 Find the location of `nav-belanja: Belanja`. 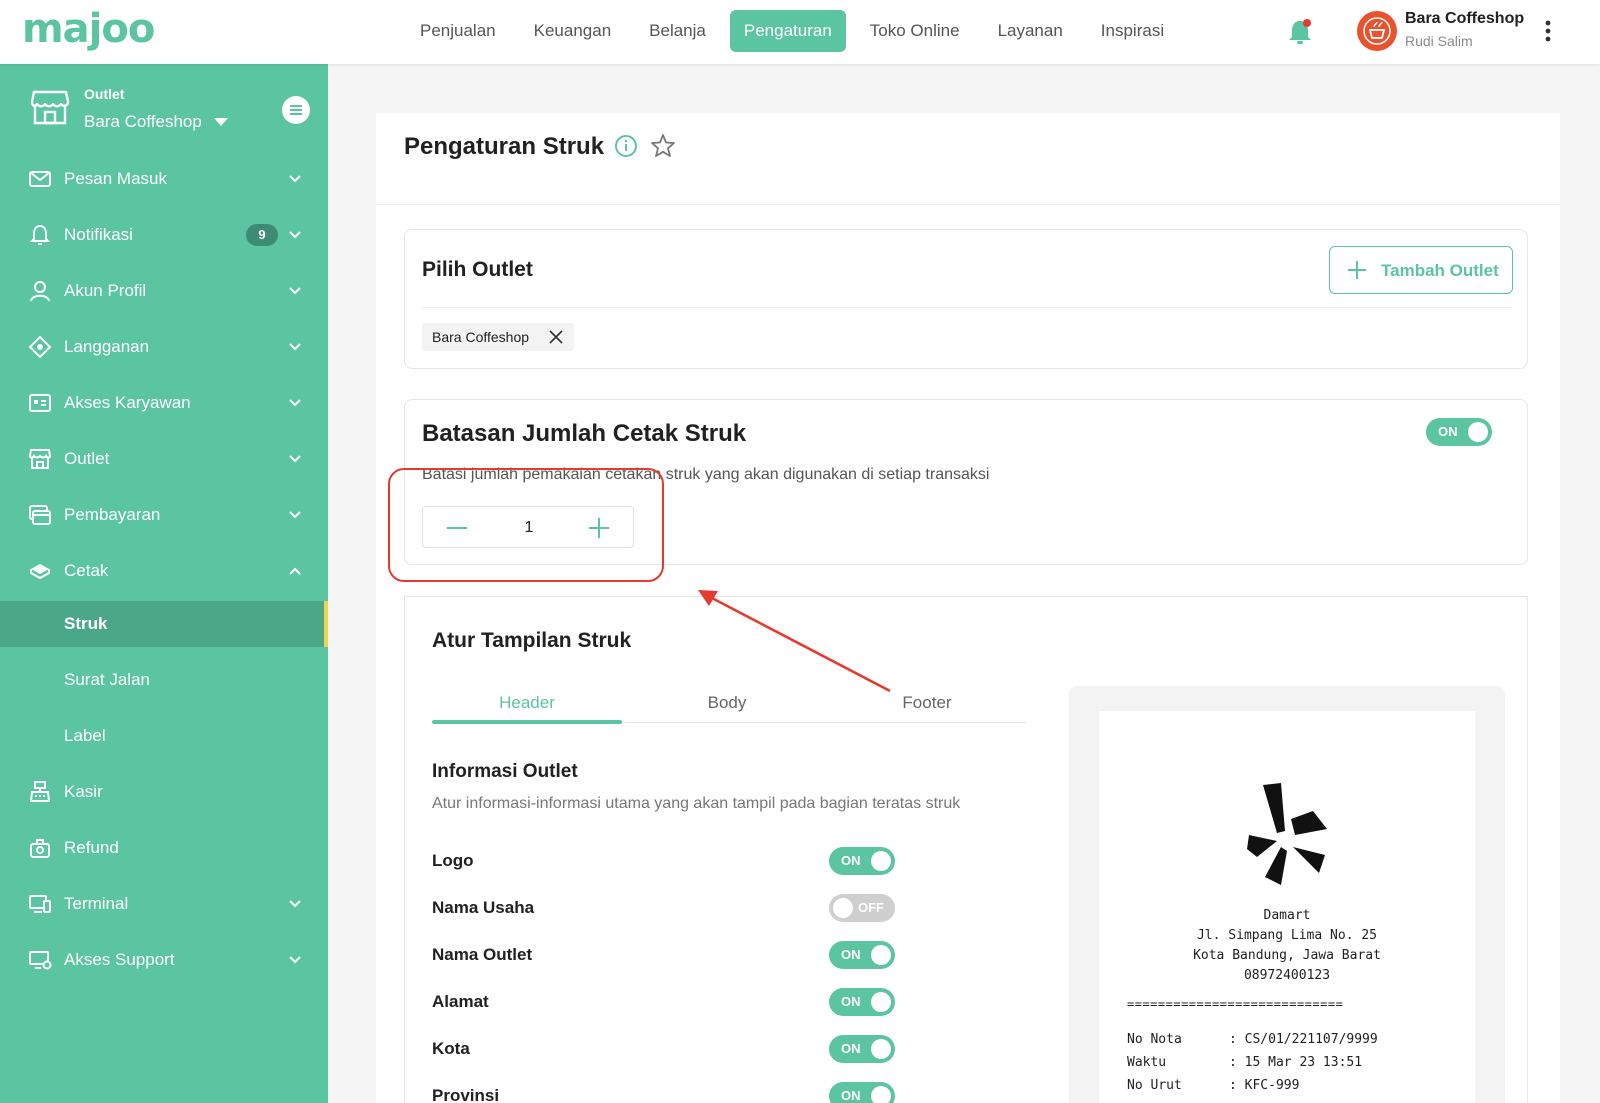

nav-belanja: Belanja is located at coordinates (677, 31).